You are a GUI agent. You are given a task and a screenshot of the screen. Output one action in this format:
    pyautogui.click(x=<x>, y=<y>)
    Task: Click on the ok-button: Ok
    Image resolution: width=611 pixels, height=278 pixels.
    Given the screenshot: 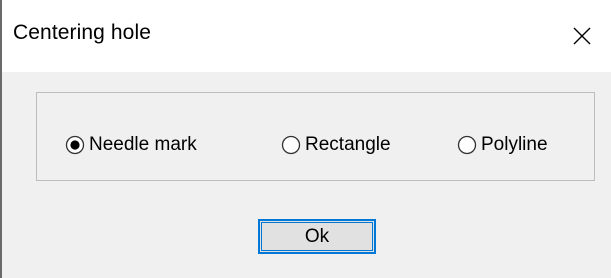 What is the action you would take?
    pyautogui.click(x=317, y=236)
    